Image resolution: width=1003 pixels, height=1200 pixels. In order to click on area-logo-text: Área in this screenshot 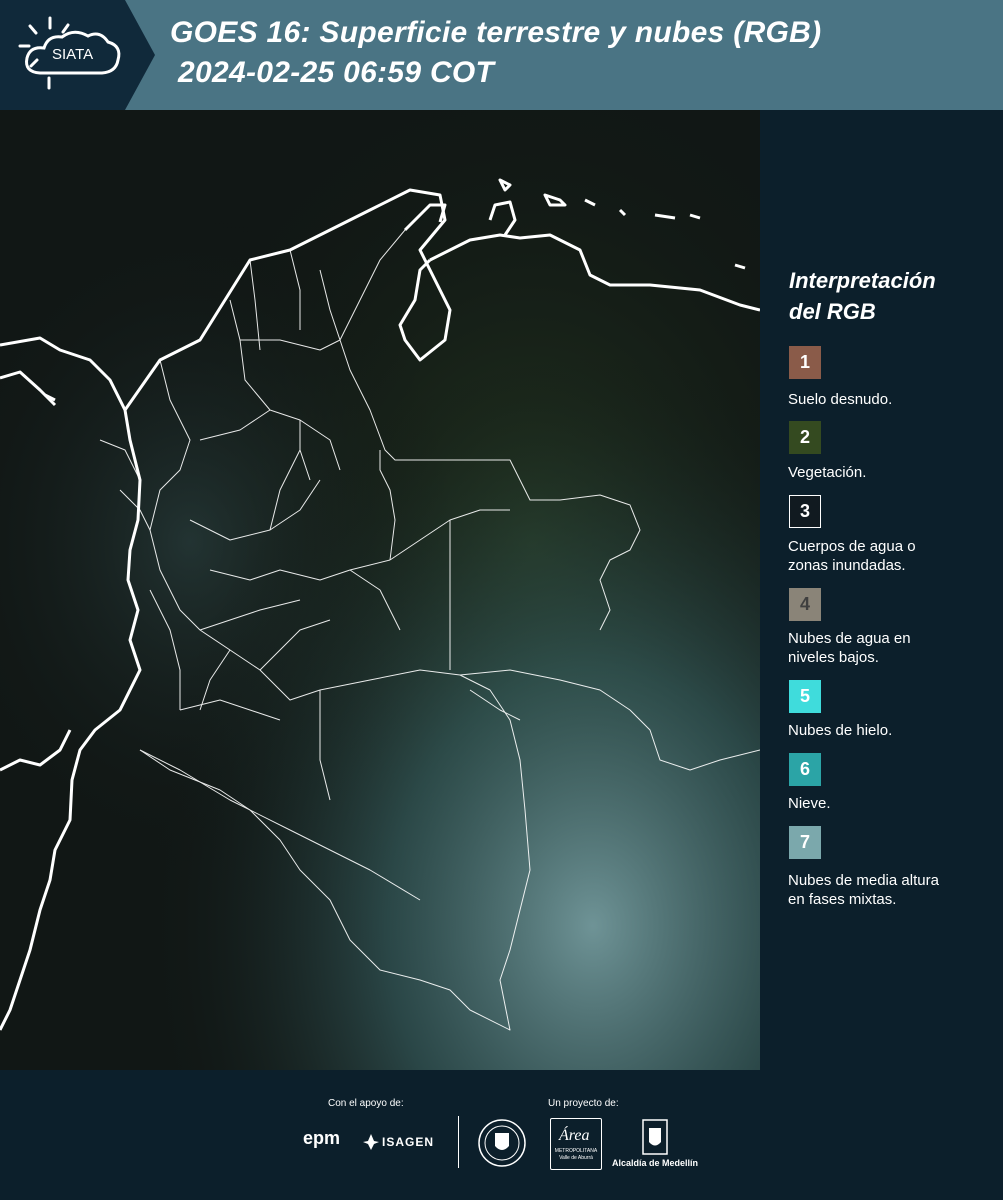, I will do `click(574, 1135)`.